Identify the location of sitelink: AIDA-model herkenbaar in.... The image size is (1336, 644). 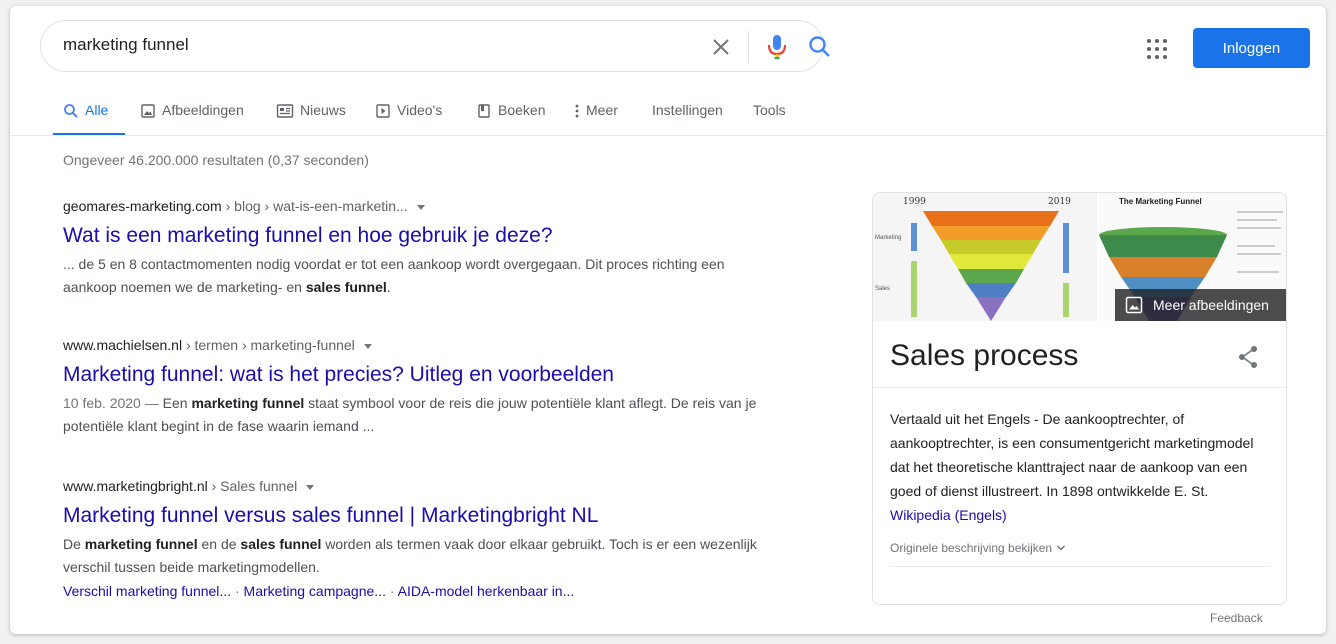
(486, 591).